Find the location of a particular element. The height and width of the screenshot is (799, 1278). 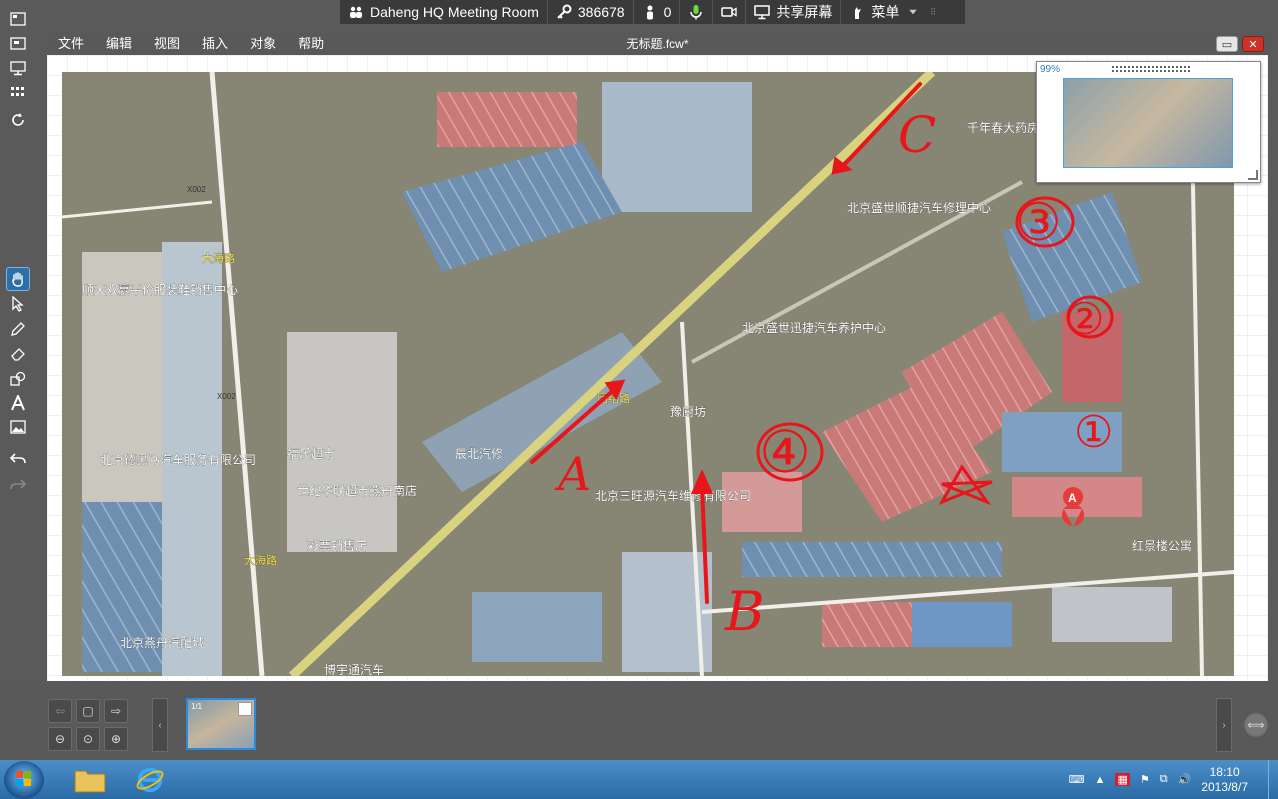

prev-page-button: ⇦ is located at coordinates (60, 711).